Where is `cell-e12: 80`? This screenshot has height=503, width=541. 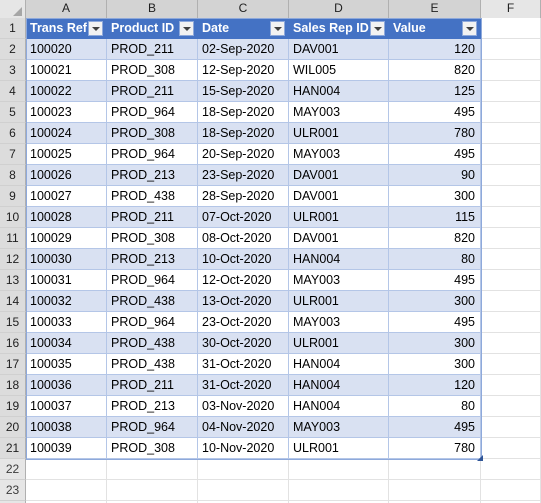 cell-e12: 80 is located at coordinates (435, 259).